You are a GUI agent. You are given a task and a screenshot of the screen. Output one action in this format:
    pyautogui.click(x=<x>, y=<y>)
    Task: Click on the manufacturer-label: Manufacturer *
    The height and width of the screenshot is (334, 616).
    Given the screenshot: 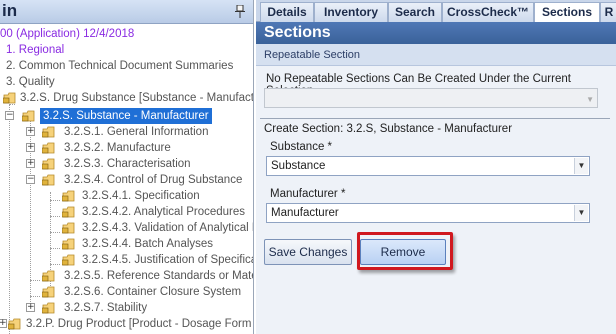 What is the action you would take?
    pyautogui.click(x=308, y=194)
    